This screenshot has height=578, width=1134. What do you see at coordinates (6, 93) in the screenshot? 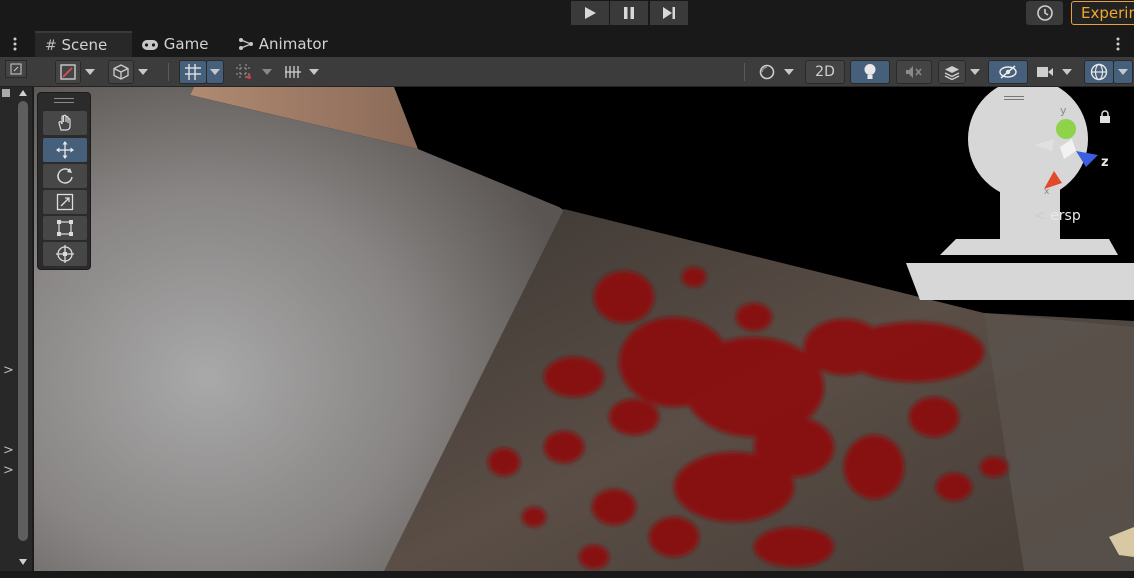
I see `collapse-icon` at bounding box center [6, 93].